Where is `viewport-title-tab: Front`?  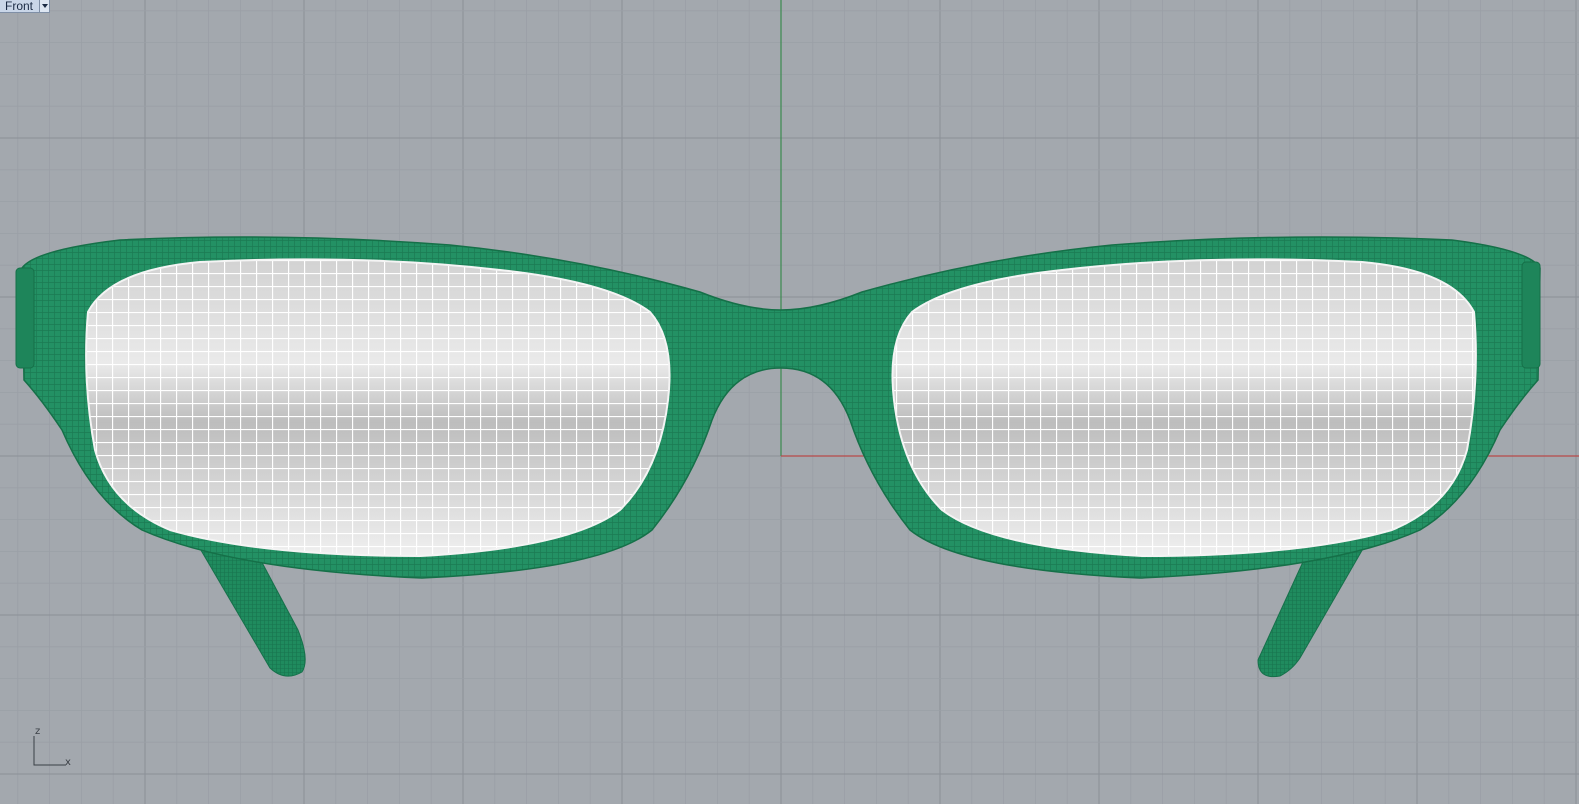
viewport-title-tab: Front is located at coordinates (25, 6).